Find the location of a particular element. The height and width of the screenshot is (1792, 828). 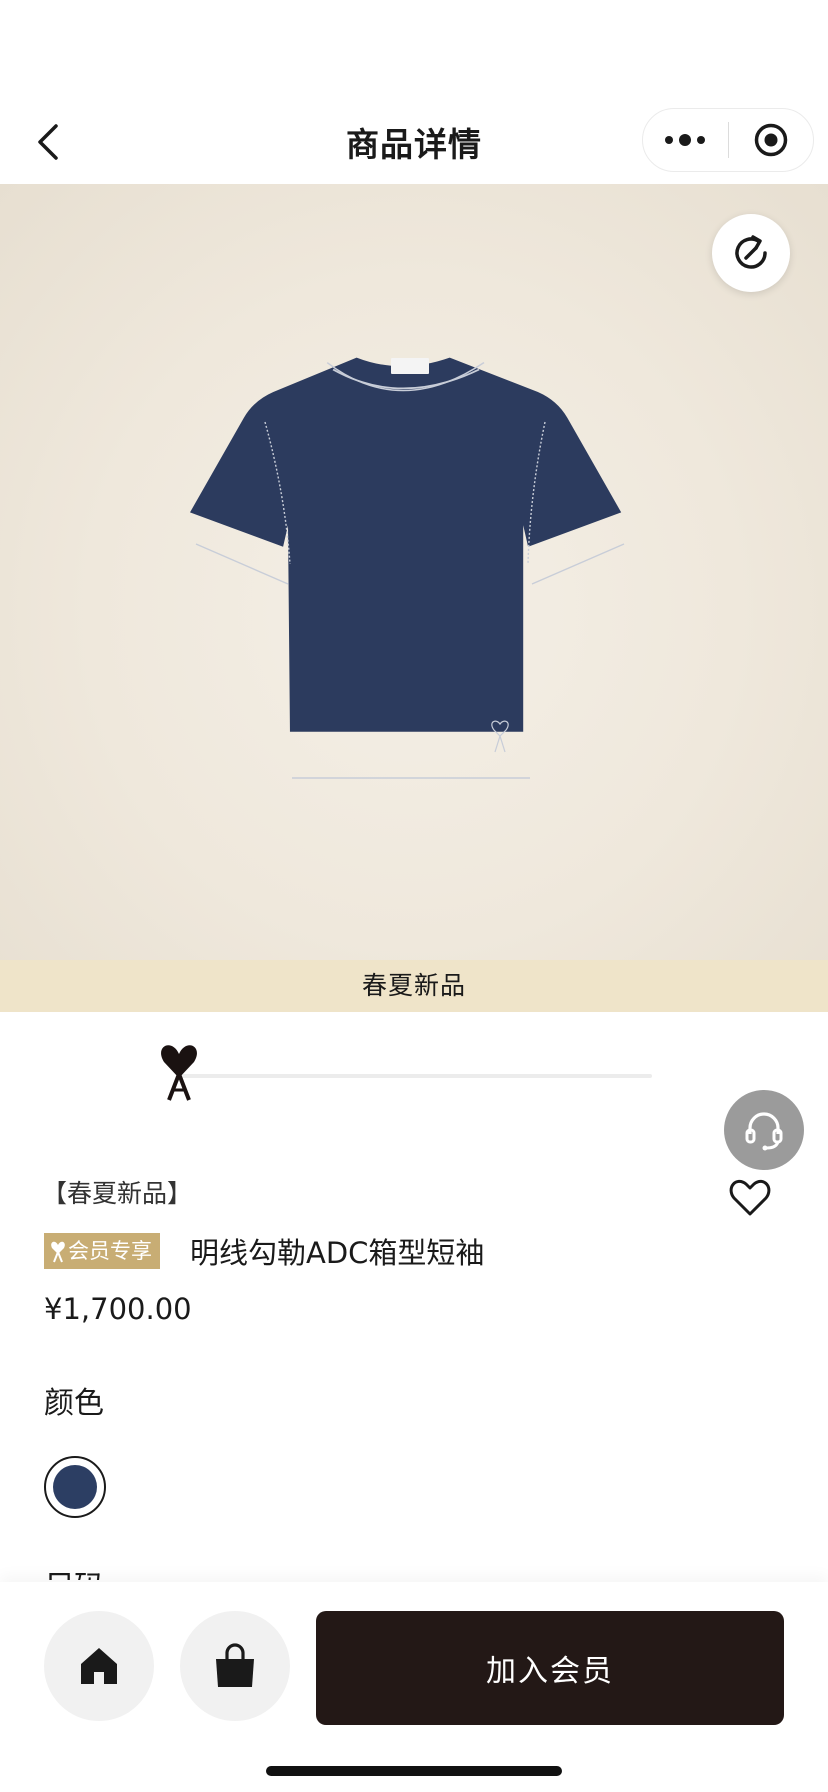

share-button is located at coordinates (751, 253).